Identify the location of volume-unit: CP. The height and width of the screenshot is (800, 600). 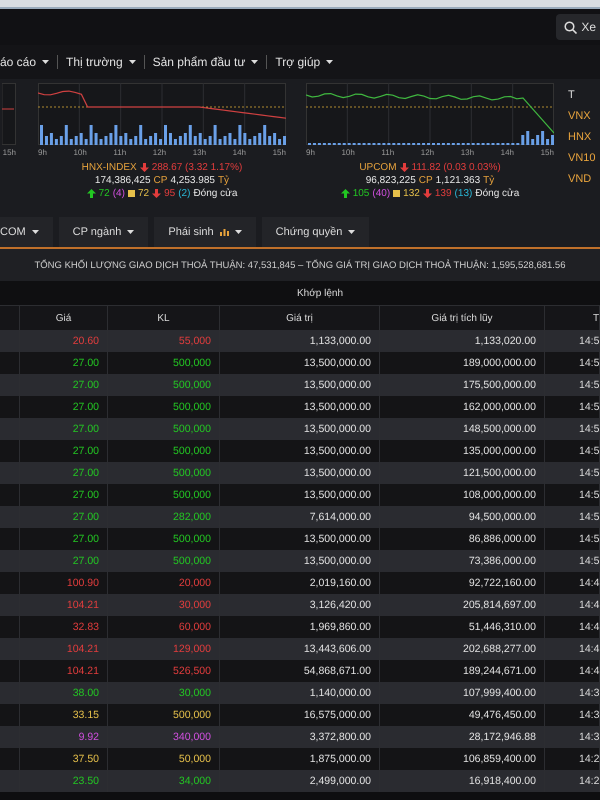
(425, 180).